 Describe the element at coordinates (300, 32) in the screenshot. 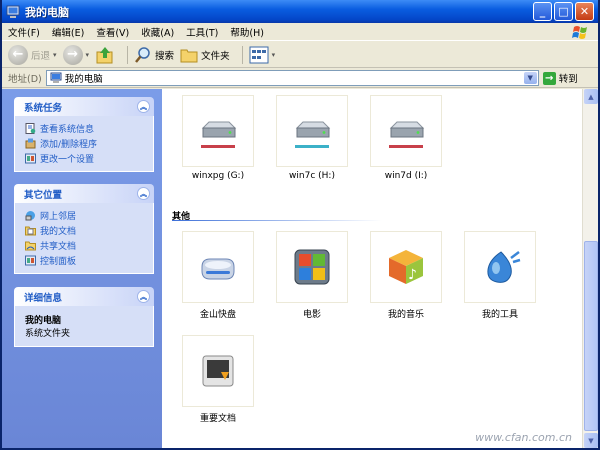

I see `menu-bar: 文件(F) 编辑(E) 查看(V) 收藏(A) 工具(T) 帮助(H)` at that location.